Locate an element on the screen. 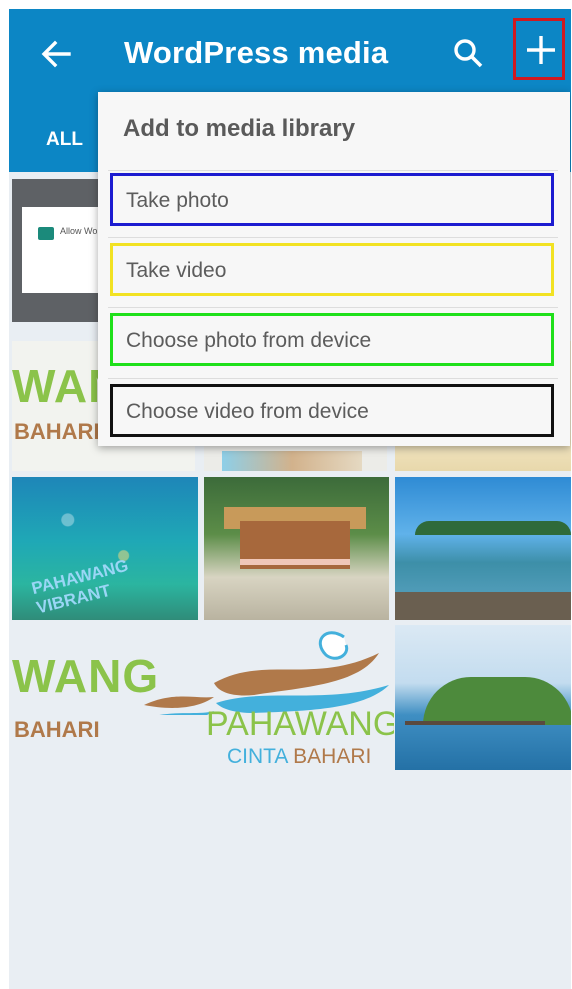 The height and width of the screenshot is (989, 572). media-tile-logo-full: PAHAWANG CINTA BAHARI is located at coordinates (254, 705).